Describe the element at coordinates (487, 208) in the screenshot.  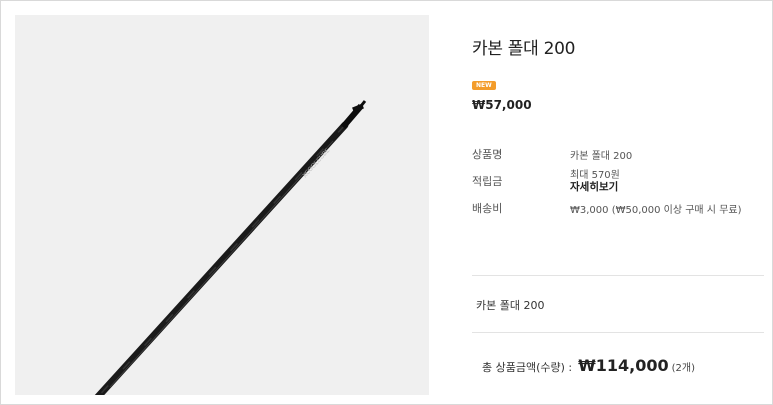
I see `shipping-label: 배송비` at that location.